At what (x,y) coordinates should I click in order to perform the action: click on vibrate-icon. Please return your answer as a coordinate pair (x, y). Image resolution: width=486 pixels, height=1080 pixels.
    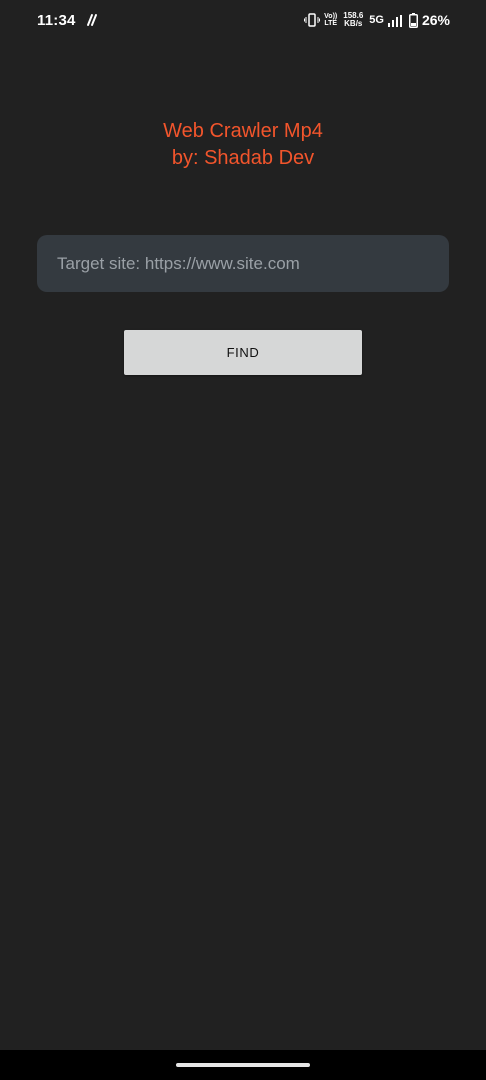
    Looking at the image, I should click on (312, 20).